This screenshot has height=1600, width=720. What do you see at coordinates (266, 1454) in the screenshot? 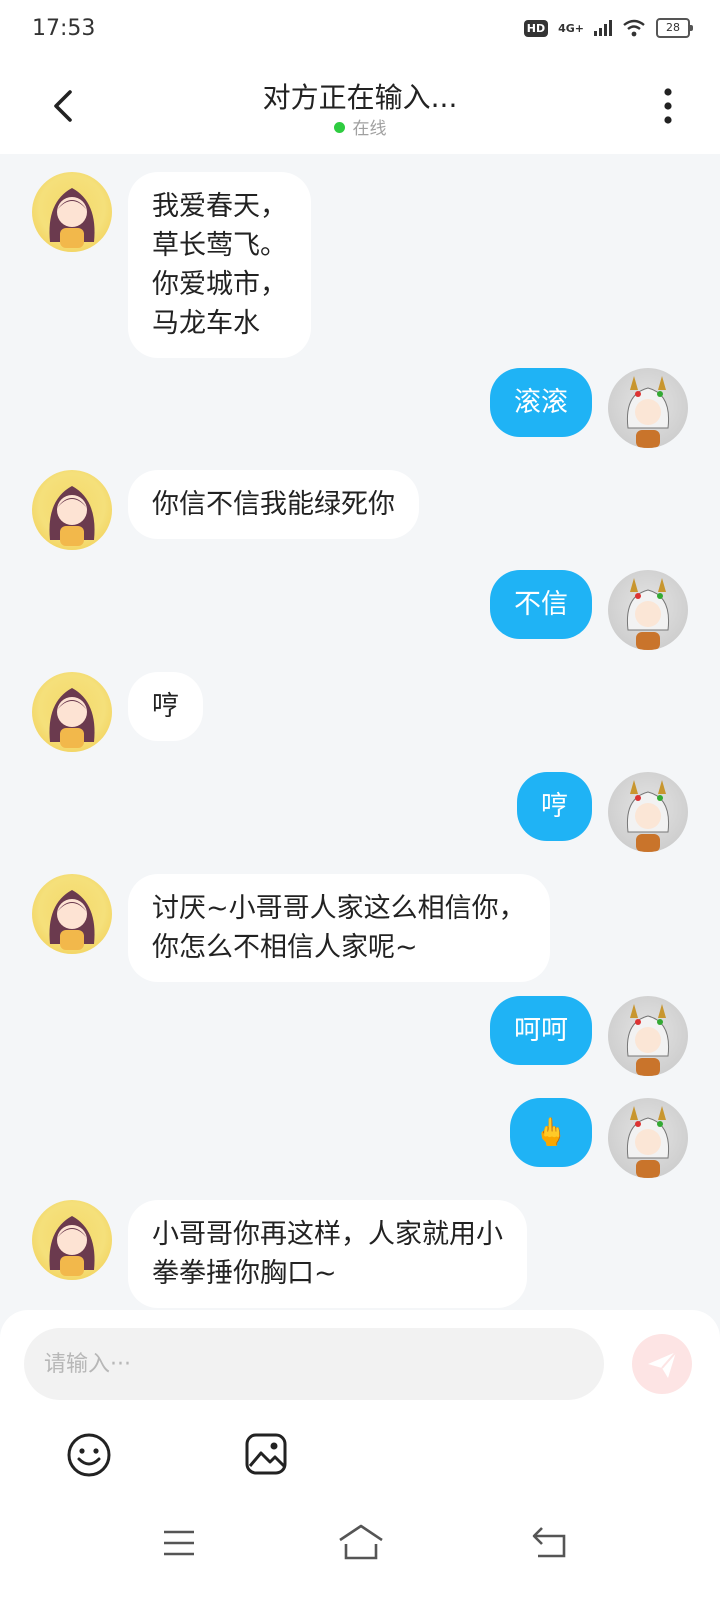
I see `image-icon` at bounding box center [266, 1454].